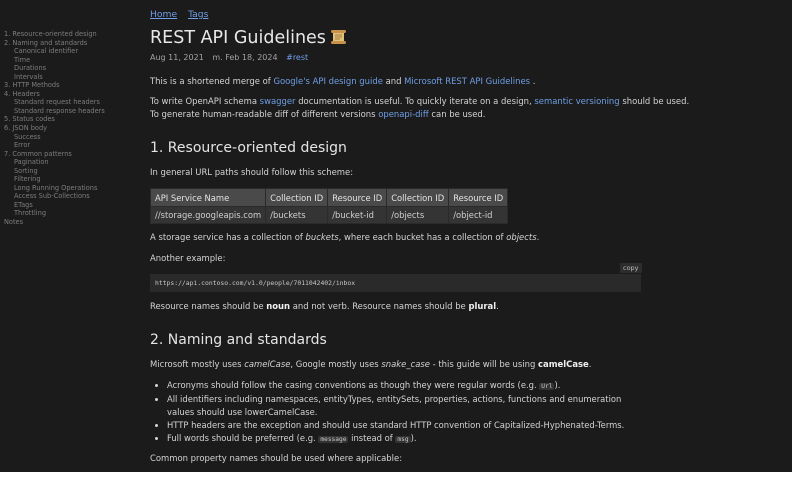 The width and height of the screenshot is (800, 478). What do you see at coordinates (71, 119) in the screenshot?
I see `toc-item: 5. Status codes` at bounding box center [71, 119].